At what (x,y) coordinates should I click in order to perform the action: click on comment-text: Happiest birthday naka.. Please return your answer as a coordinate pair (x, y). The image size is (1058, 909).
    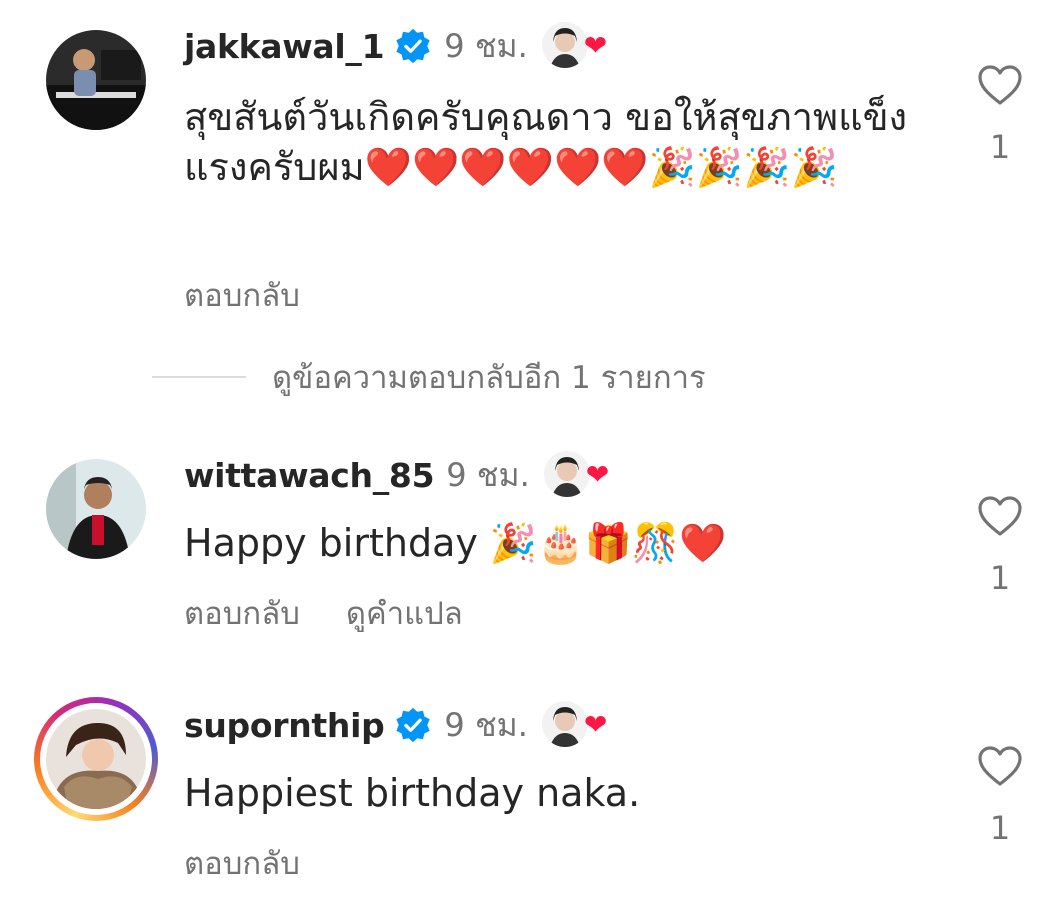
    Looking at the image, I should click on (412, 793).